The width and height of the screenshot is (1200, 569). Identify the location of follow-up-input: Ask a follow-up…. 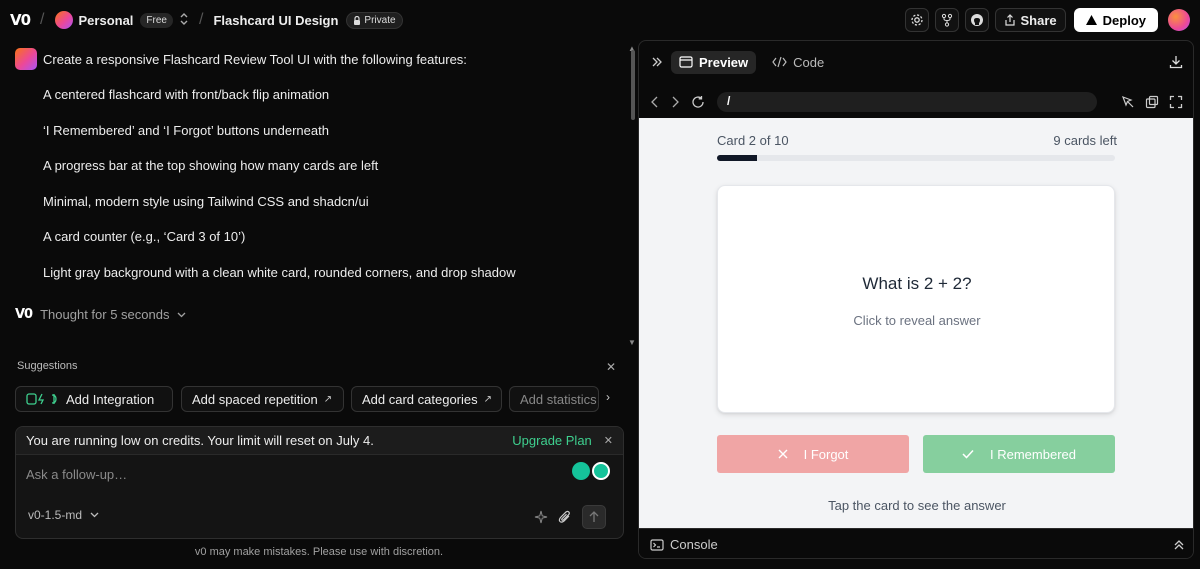
(76, 474).